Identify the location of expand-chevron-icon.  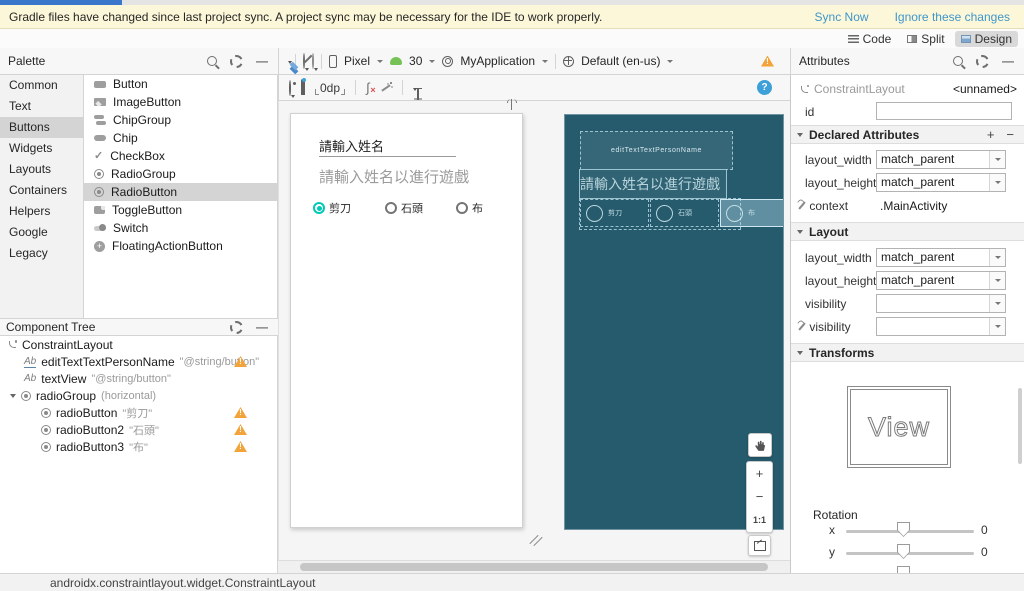
(13, 395).